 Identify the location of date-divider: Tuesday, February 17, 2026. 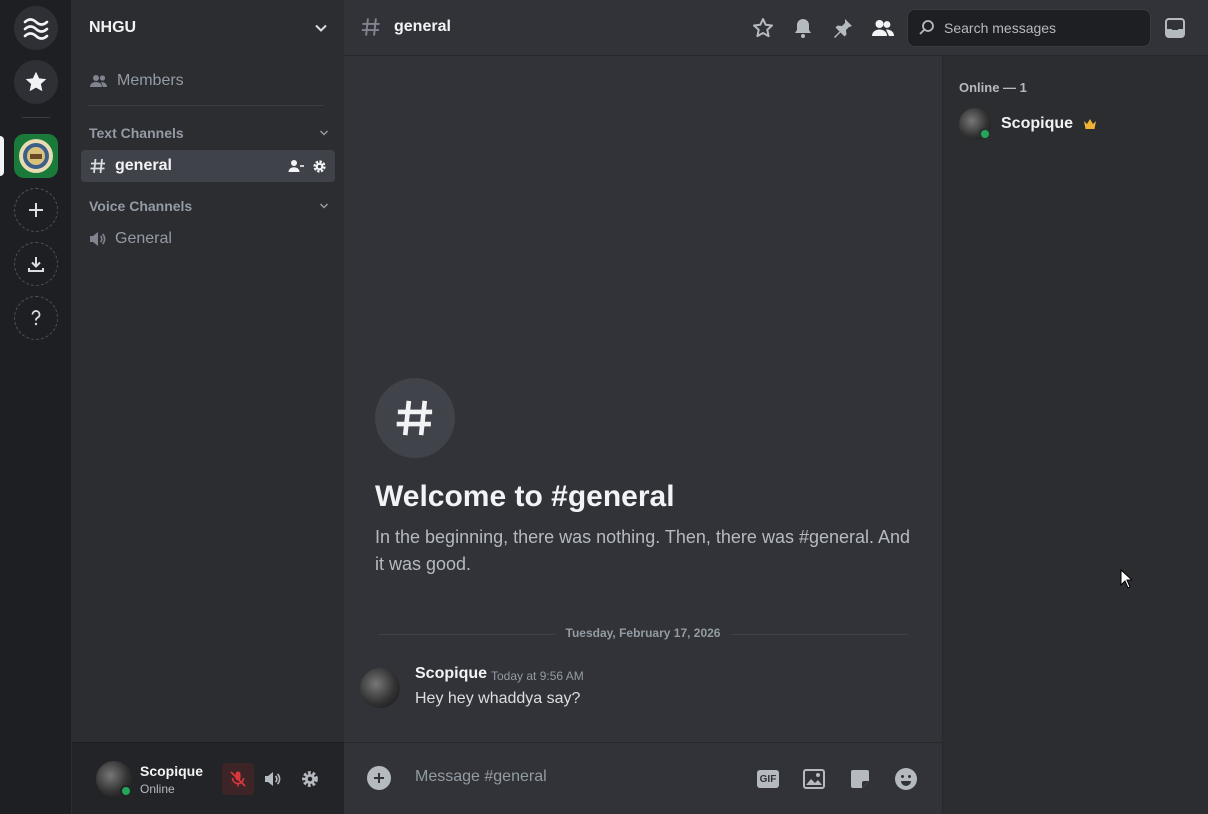
(643, 633).